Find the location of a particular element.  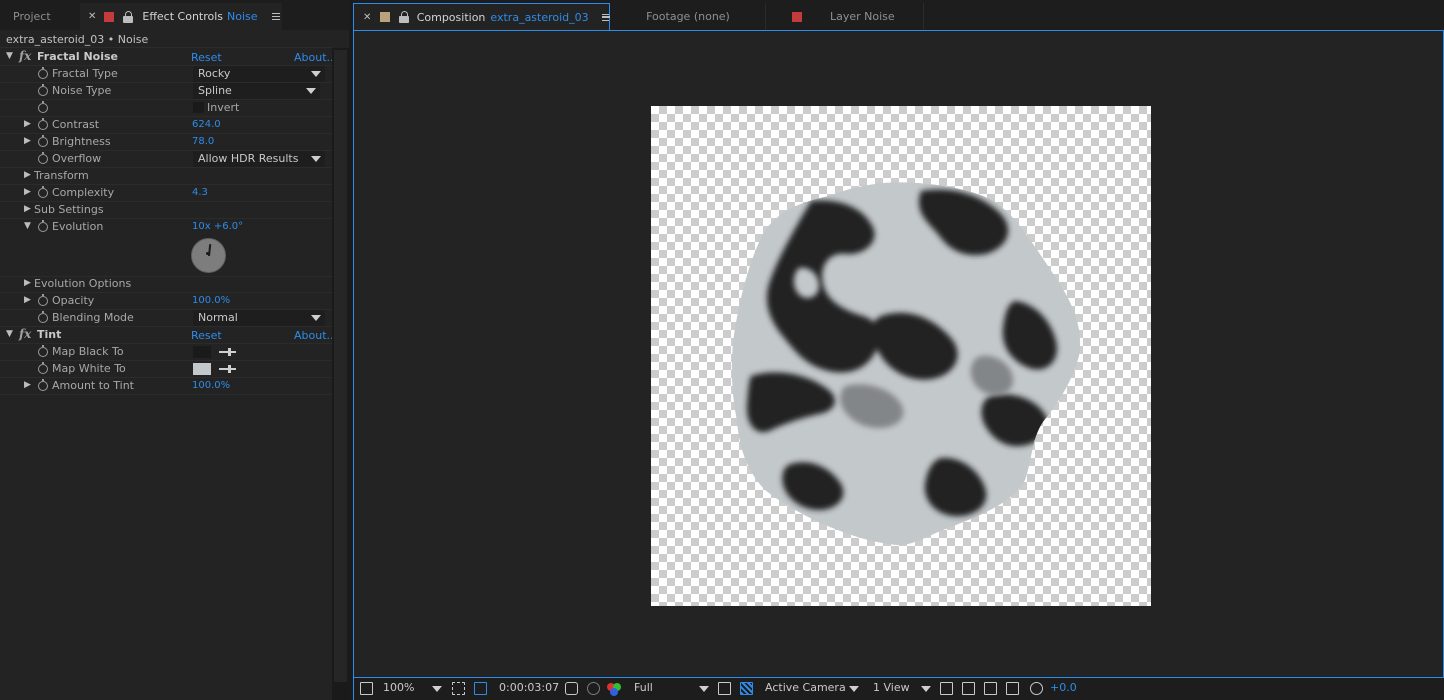

safe-zones-icon is located at coordinates (458, 688).